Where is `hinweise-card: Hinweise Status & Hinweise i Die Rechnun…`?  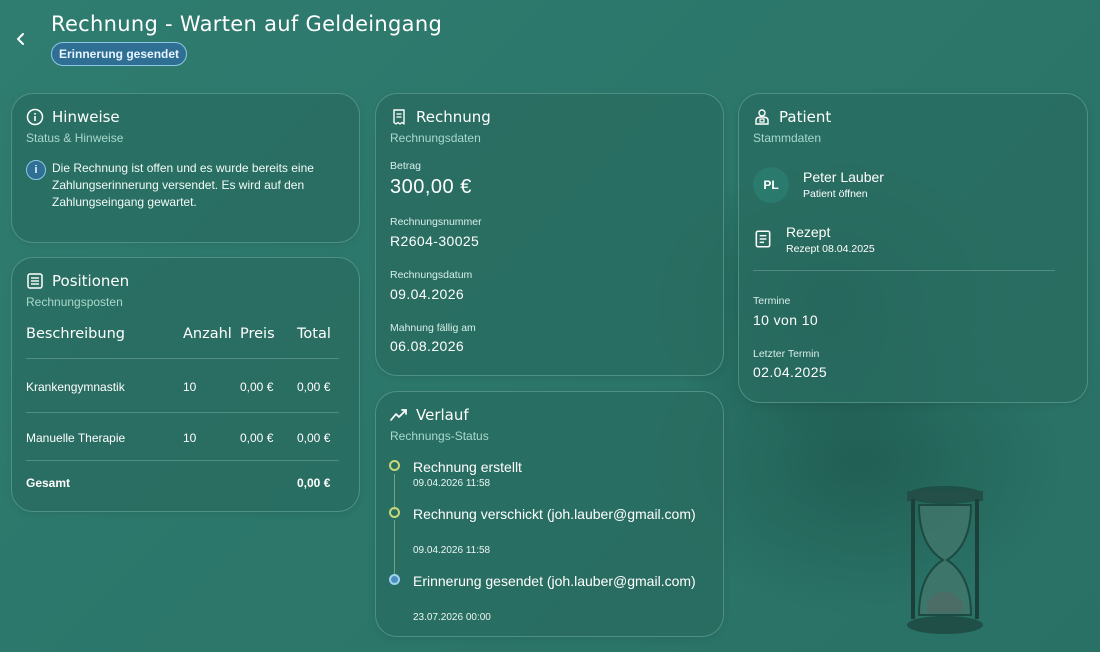
hinweise-card: Hinweise Status & Hinweise i Die Rechnun… is located at coordinates (185, 168).